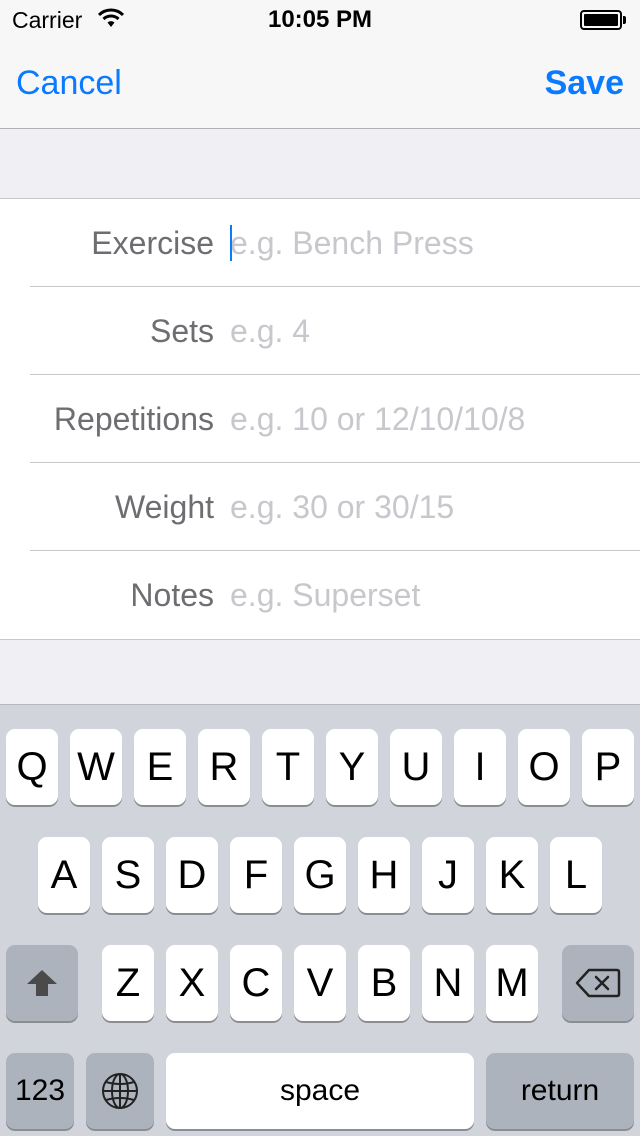  Describe the element at coordinates (425, 419) in the screenshot. I see `repetitions-field` at that location.